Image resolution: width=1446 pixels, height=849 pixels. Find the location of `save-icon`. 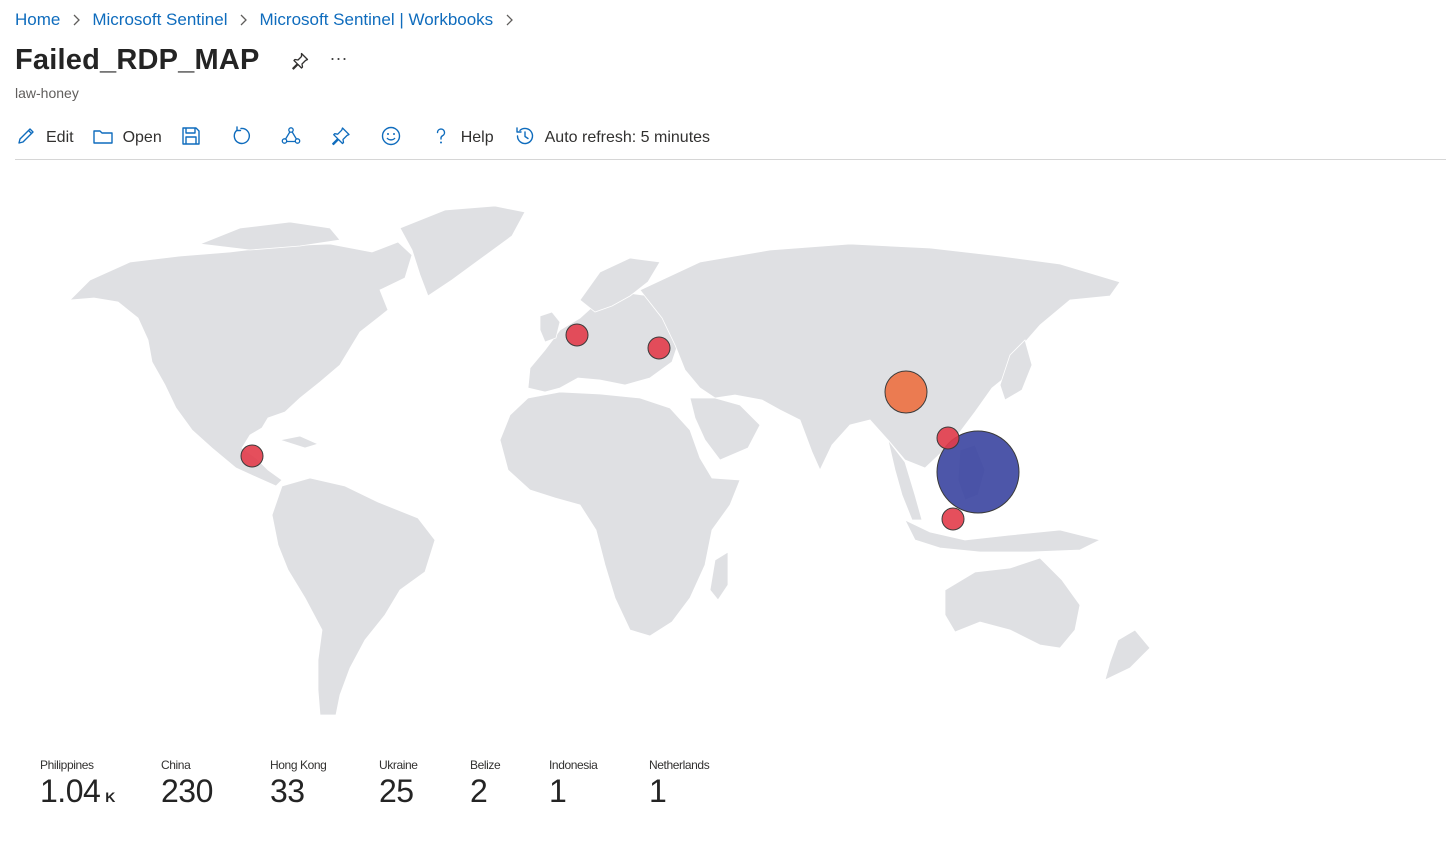

save-icon is located at coordinates (191, 138).